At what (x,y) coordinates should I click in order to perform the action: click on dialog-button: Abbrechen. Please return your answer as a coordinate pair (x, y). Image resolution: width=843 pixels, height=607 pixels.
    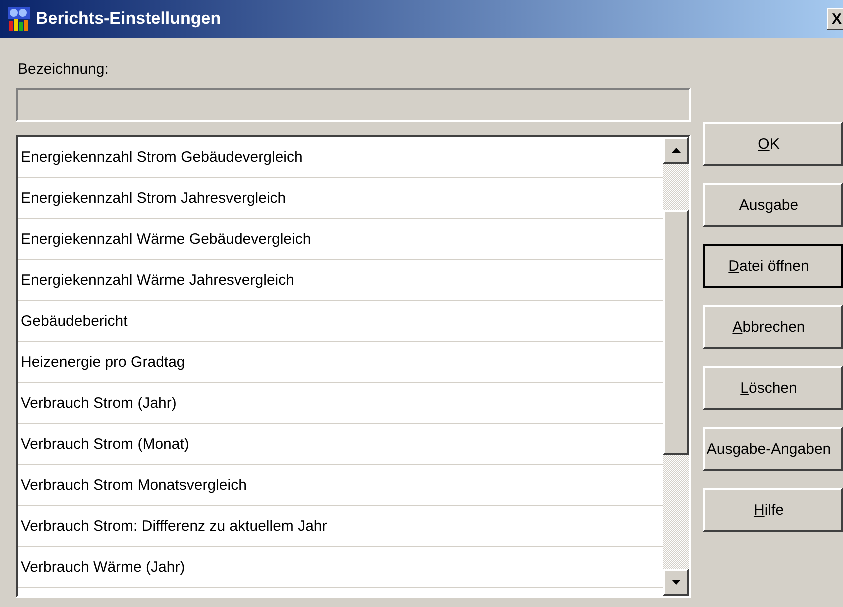
    Looking at the image, I should click on (773, 327).